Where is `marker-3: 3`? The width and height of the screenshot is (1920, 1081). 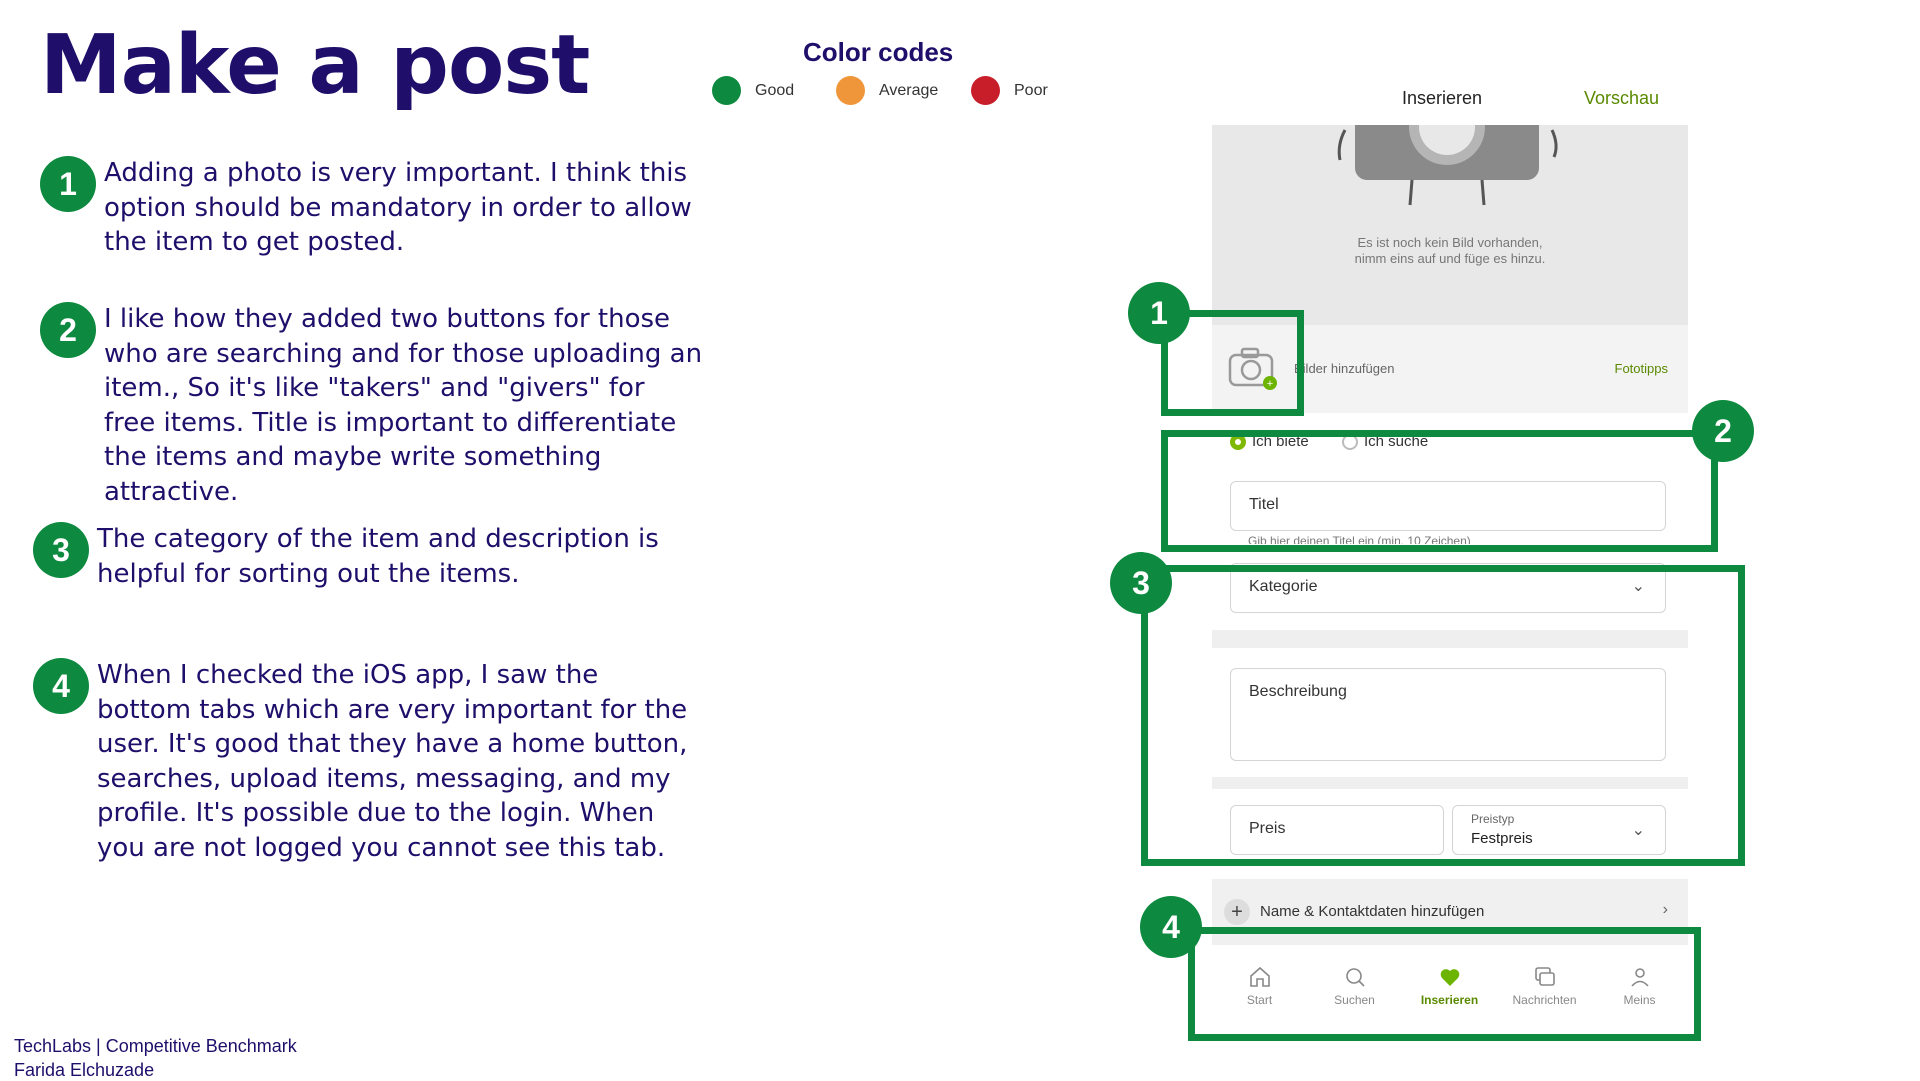
marker-3: 3 is located at coordinates (1141, 583).